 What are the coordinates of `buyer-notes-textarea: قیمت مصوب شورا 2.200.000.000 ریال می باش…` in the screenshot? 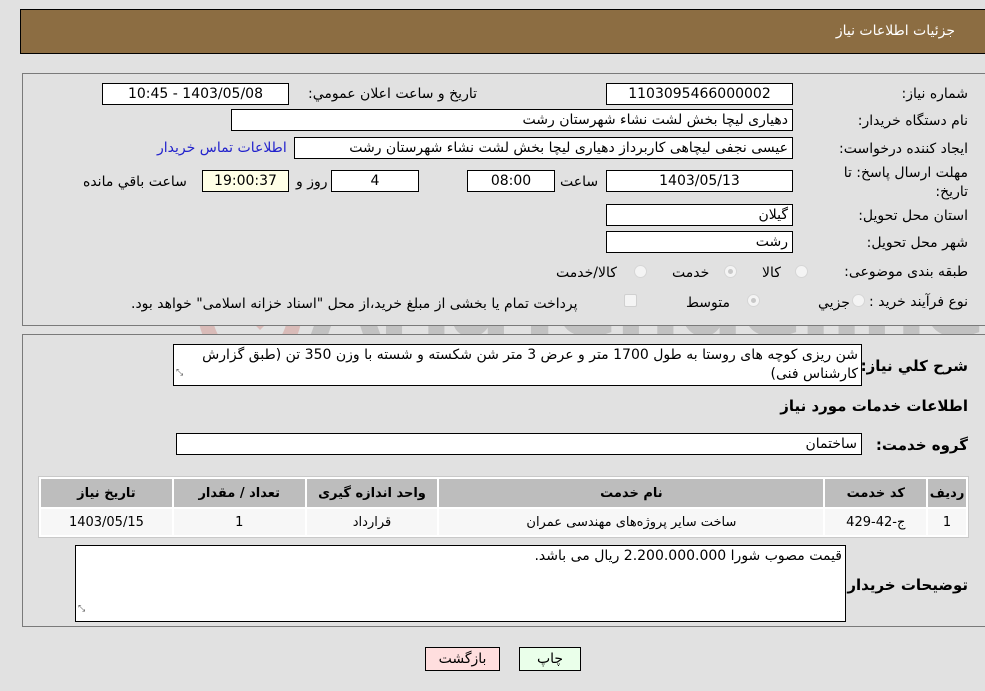 It's located at (460, 583).